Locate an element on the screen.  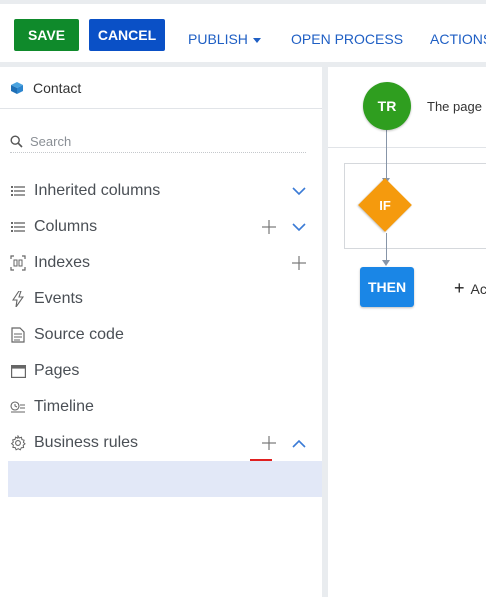
trigger-node: TR is located at coordinates (387, 106).